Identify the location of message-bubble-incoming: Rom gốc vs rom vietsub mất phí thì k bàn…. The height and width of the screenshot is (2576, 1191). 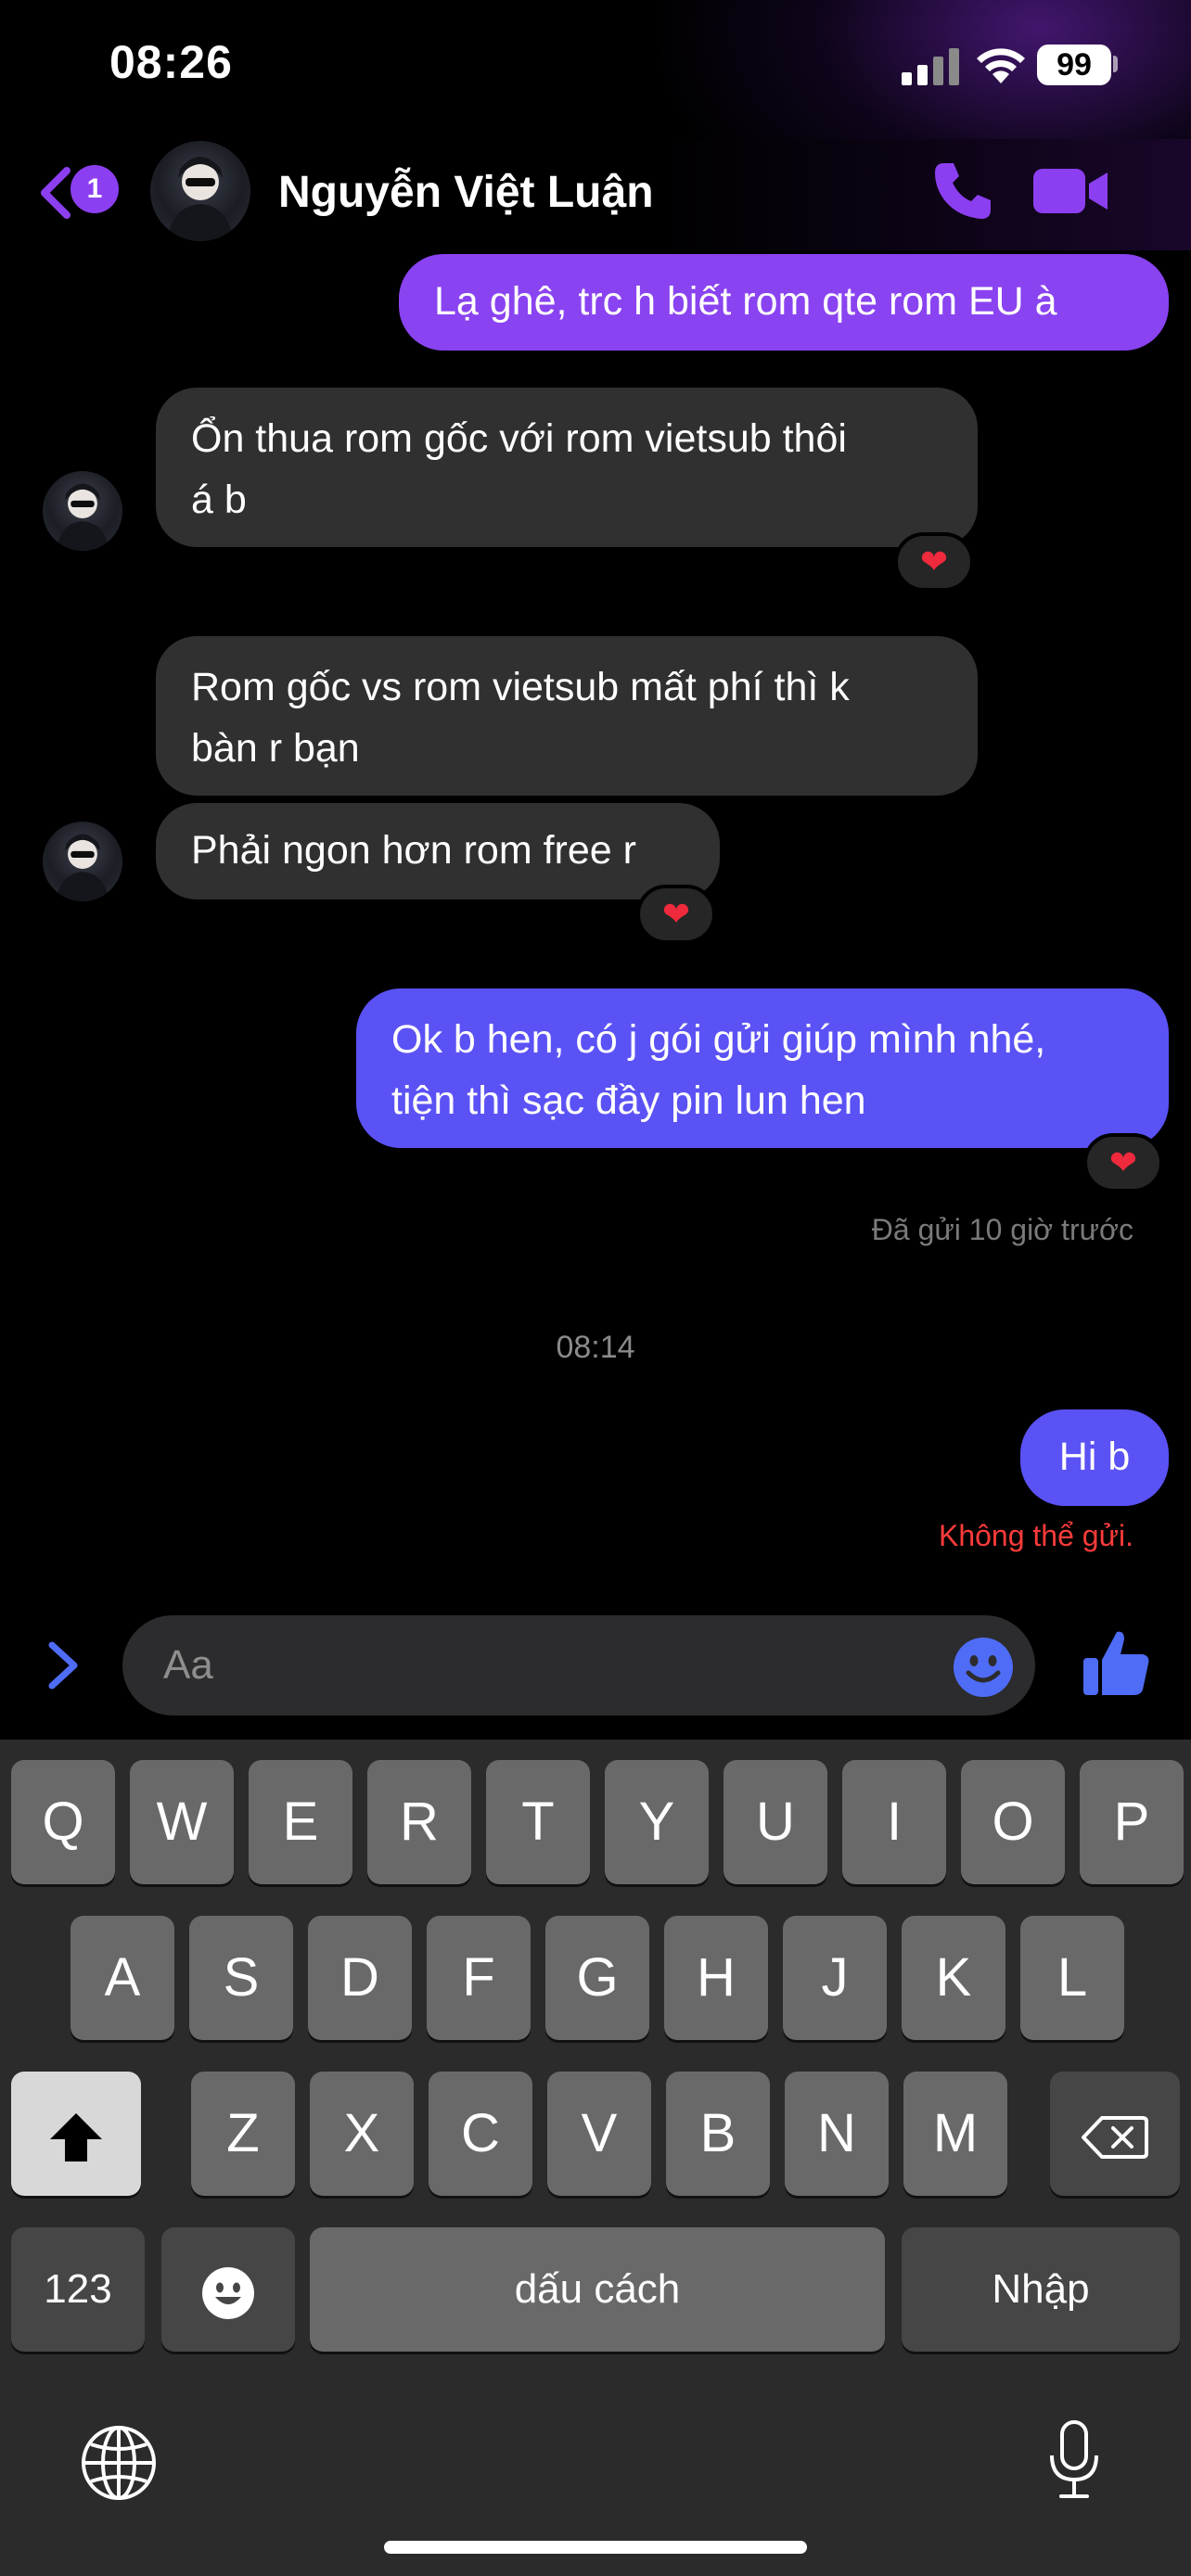
(567, 716).